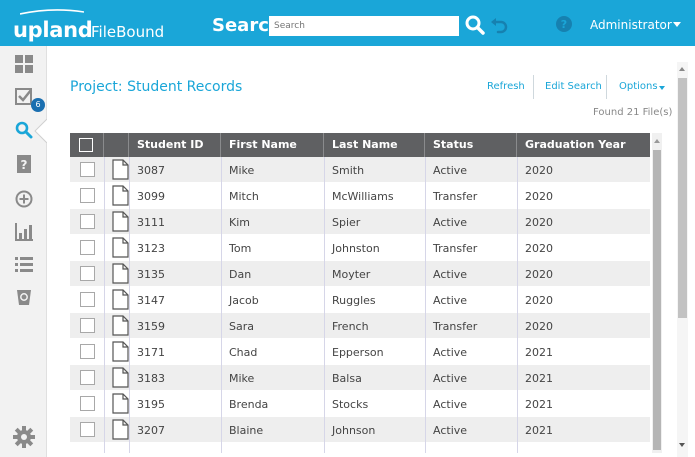 This screenshot has height=457, width=695. Describe the element at coordinates (350, 326) in the screenshot. I see `cell-last-name: French` at that location.